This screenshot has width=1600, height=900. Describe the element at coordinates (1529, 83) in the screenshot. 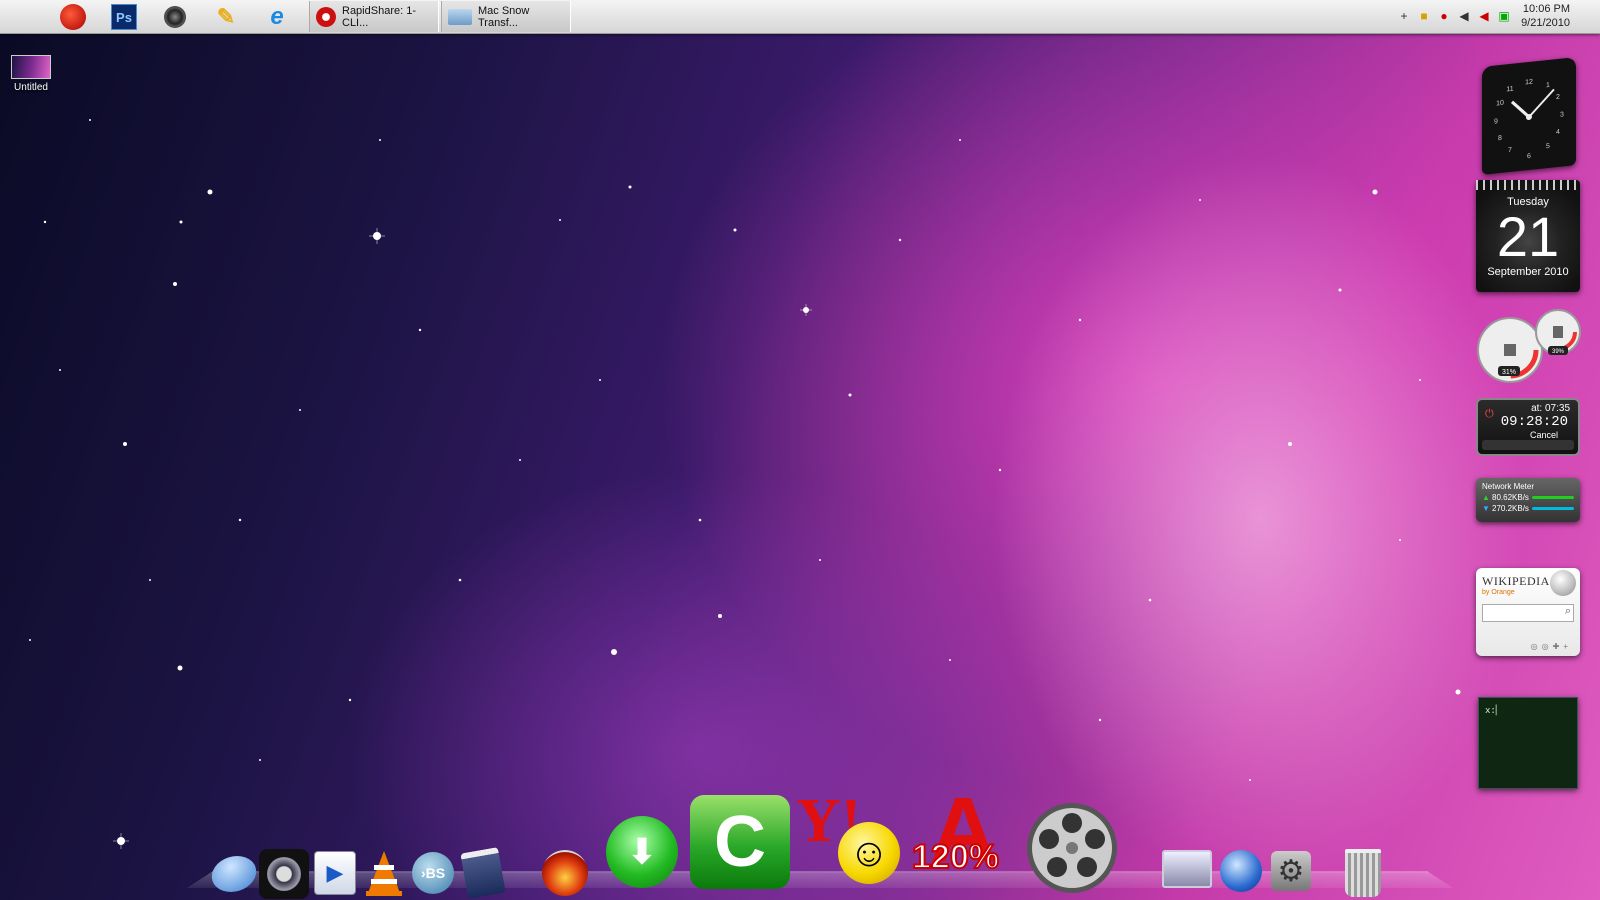

I see `svg-text: 12` at that location.